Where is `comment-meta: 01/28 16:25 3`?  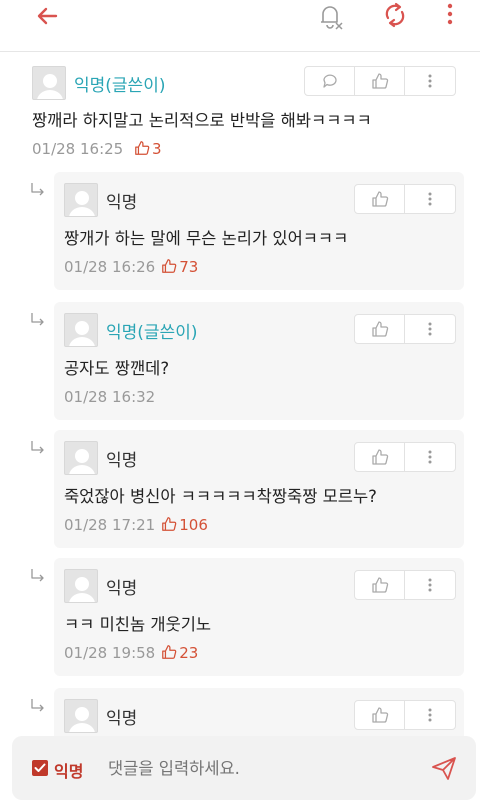
comment-meta: 01/28 16:25 3 is located at coordinates (97, 149).